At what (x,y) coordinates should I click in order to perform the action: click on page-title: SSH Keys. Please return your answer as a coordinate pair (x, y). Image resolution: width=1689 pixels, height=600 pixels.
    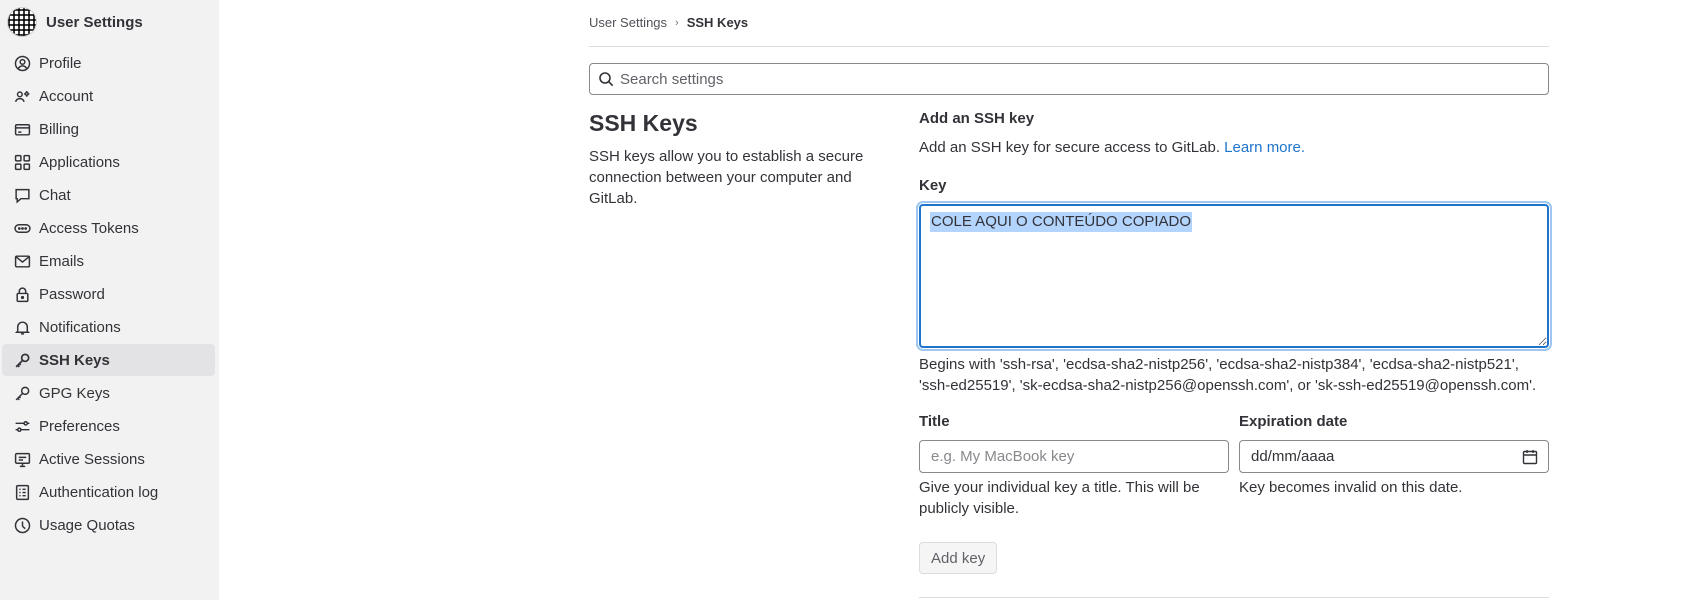
    Looking at the image, I should click on (643, 123).